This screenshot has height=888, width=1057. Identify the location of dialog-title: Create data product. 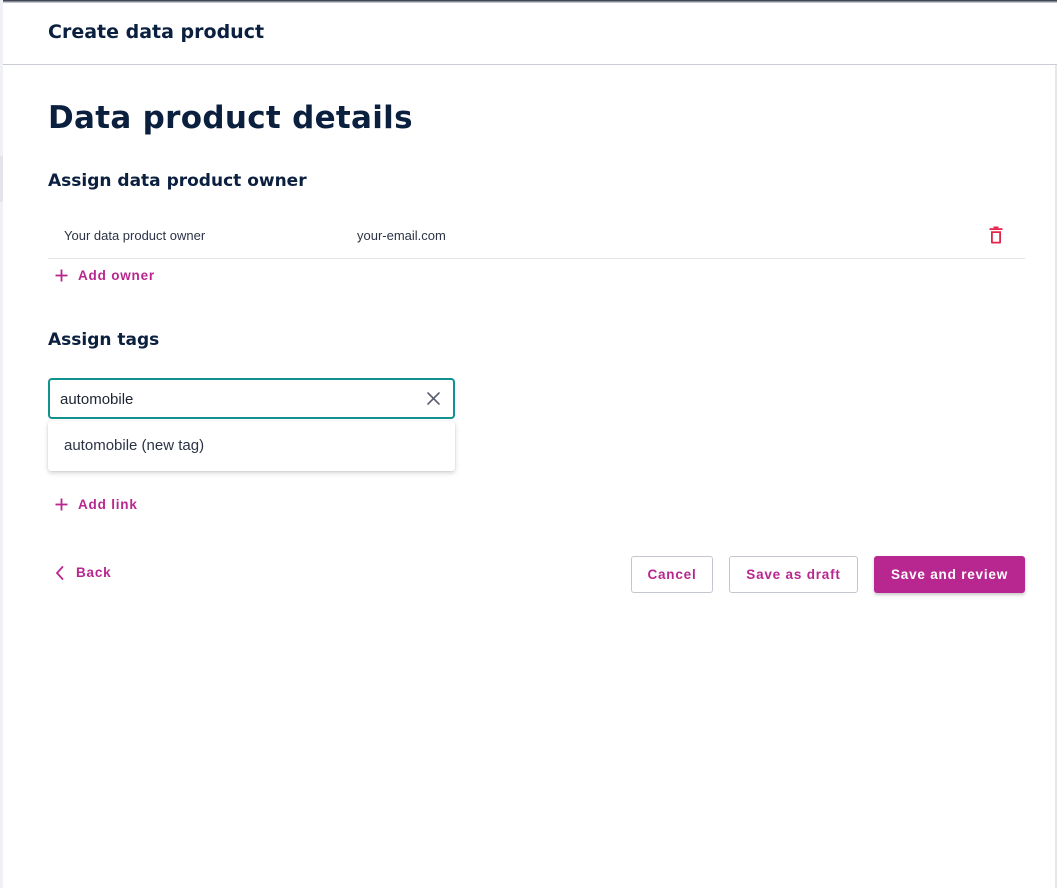
(156, 32).